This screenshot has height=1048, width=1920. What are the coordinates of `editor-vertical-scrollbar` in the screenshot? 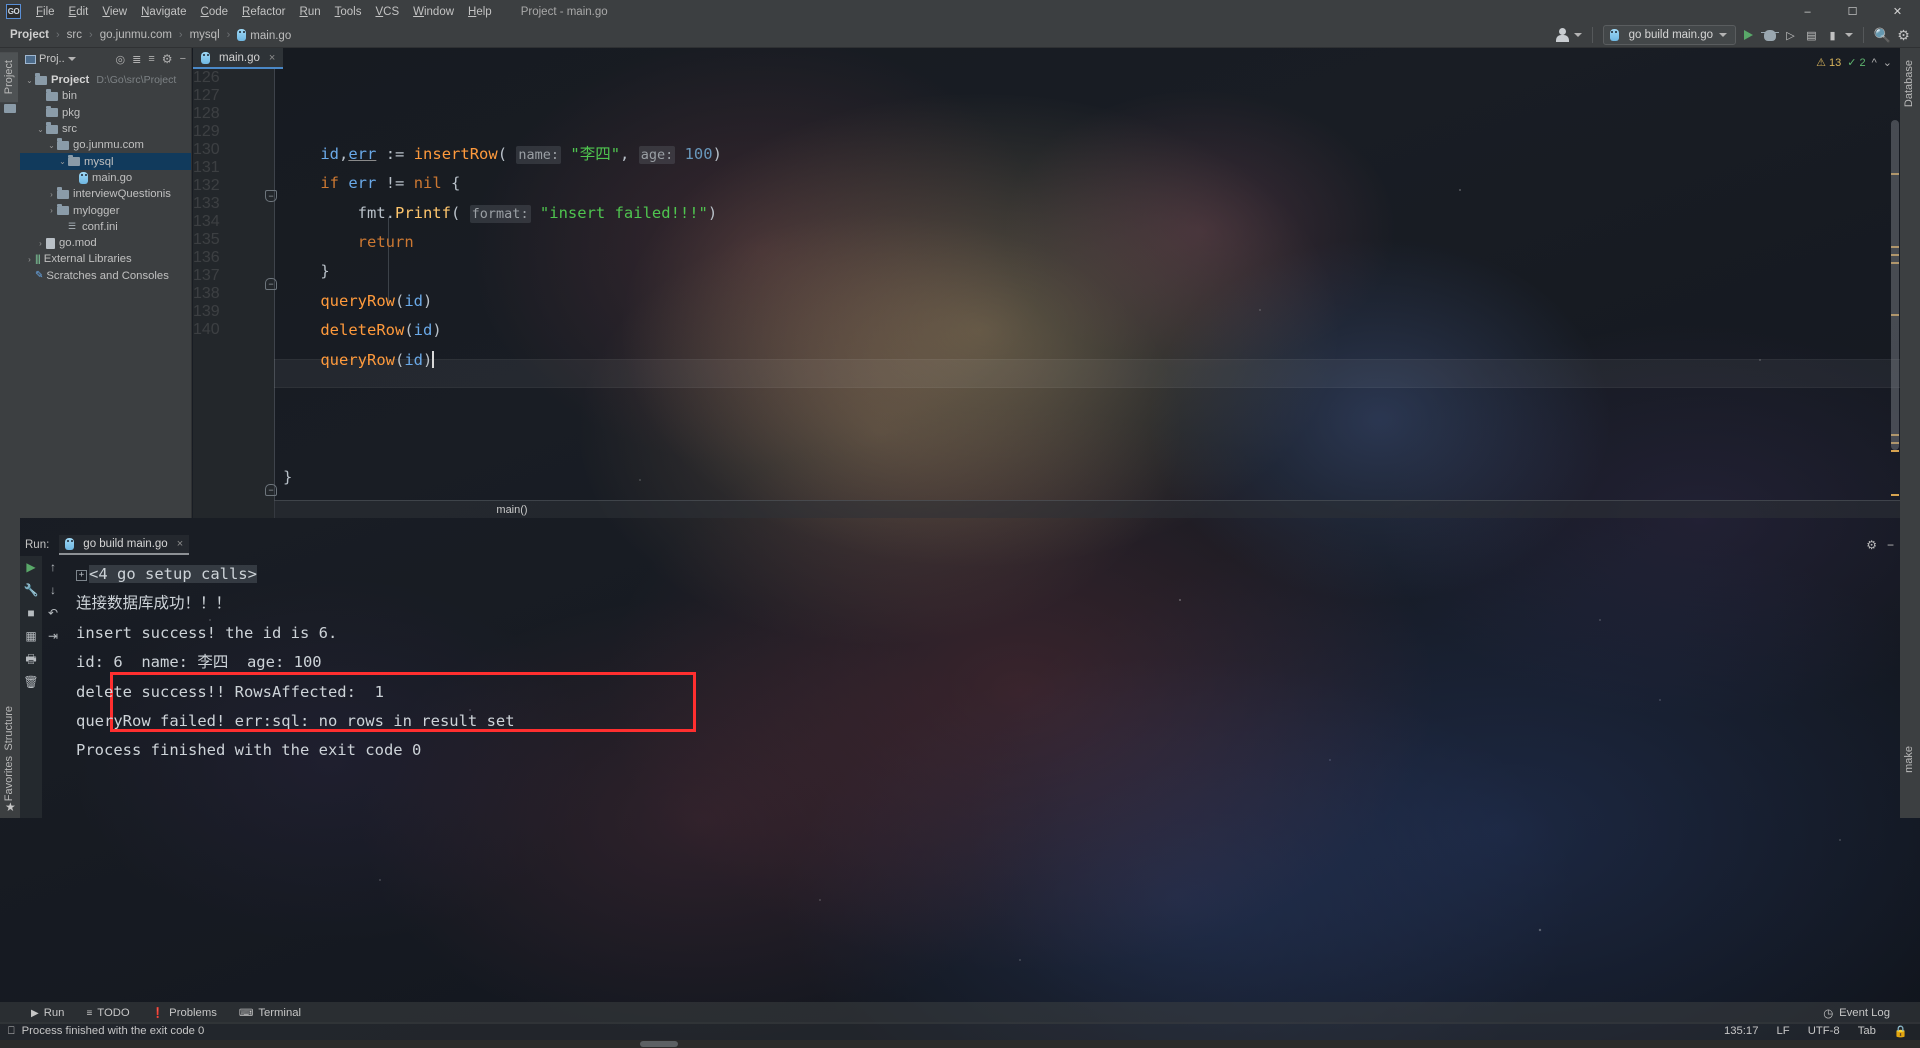 It's located at (1895, 300).